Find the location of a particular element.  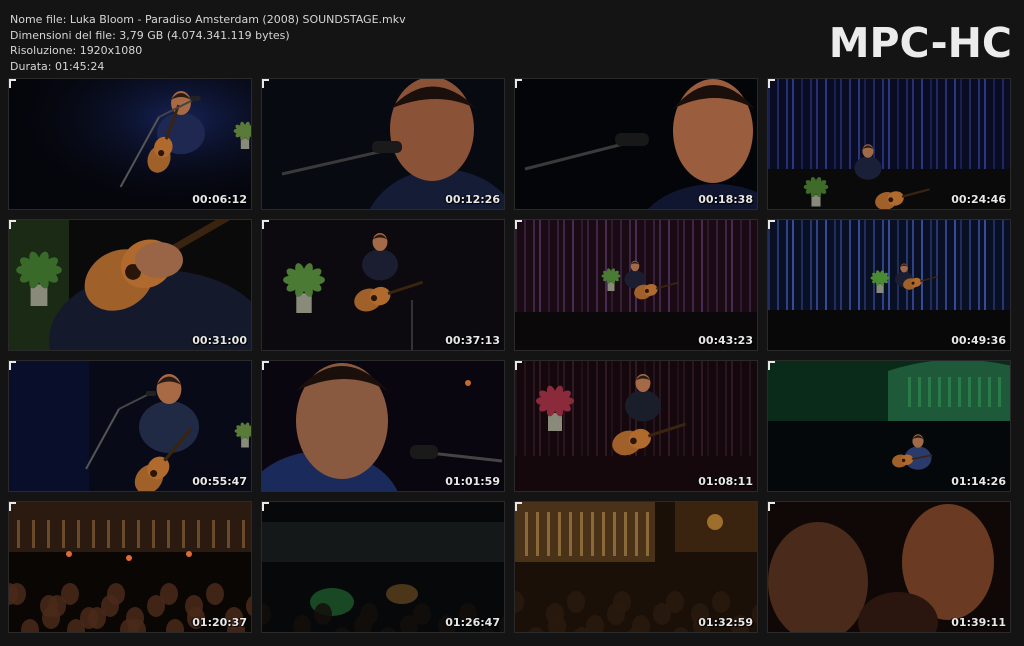

video-thumbnail: 00:12:26 is located at coordinates (383, 144).